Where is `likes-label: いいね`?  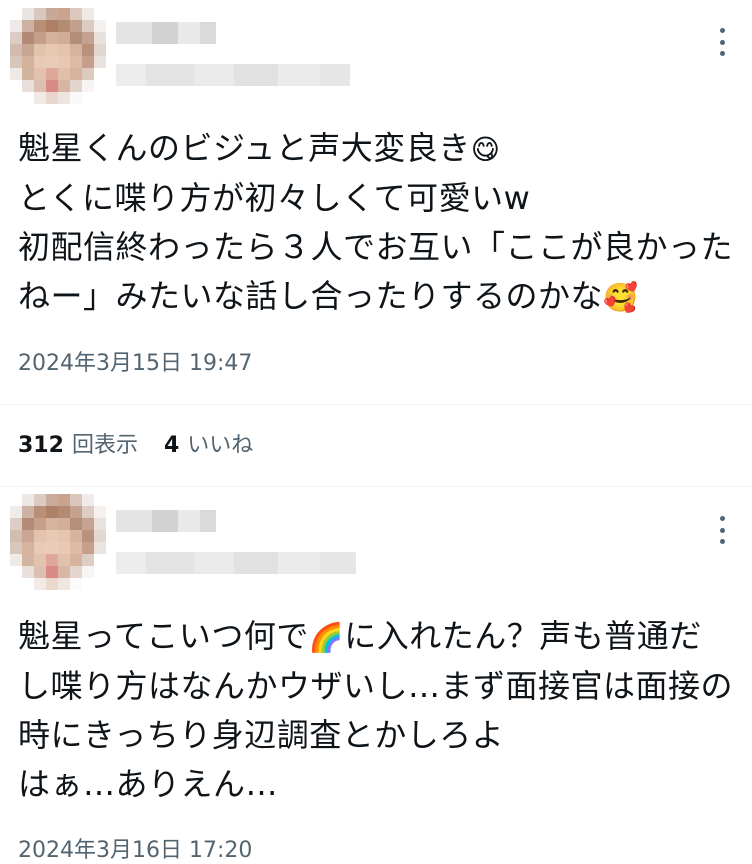 likes-label: いいね is located at coordinates (220, 445).